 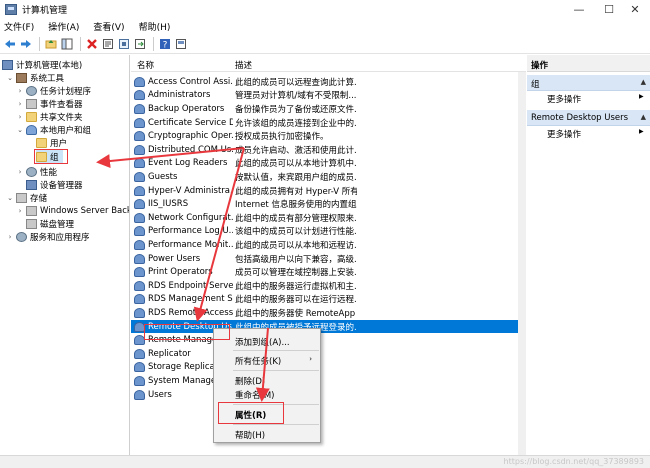 I want to click on show-tree-icon, so click(x=66, y=43).